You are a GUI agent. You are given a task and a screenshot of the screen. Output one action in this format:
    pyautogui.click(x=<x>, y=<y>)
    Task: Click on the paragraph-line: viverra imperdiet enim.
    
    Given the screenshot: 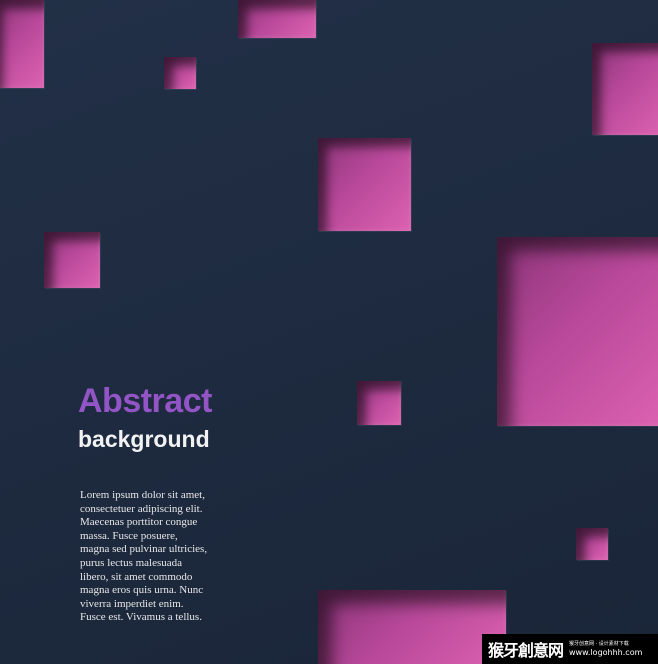 What is the action you would take?
    pyautogui.click(x=132, y=603)
    